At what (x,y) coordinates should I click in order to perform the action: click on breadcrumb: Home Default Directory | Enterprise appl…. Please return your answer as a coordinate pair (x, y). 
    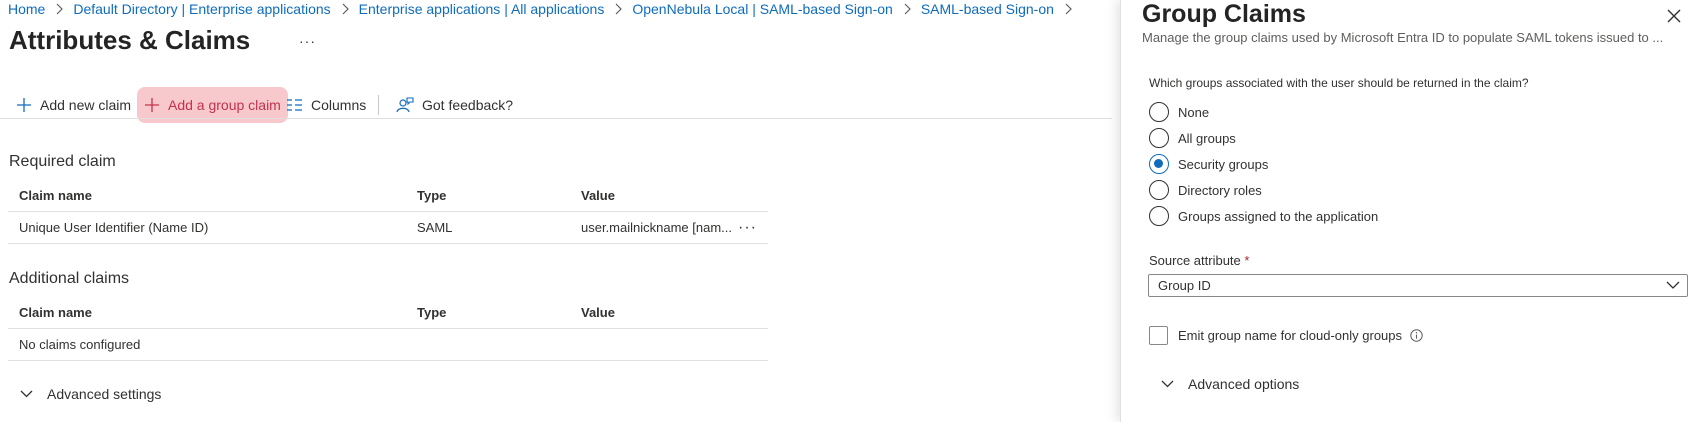
    Looking at the image, I should click on (545, 9).